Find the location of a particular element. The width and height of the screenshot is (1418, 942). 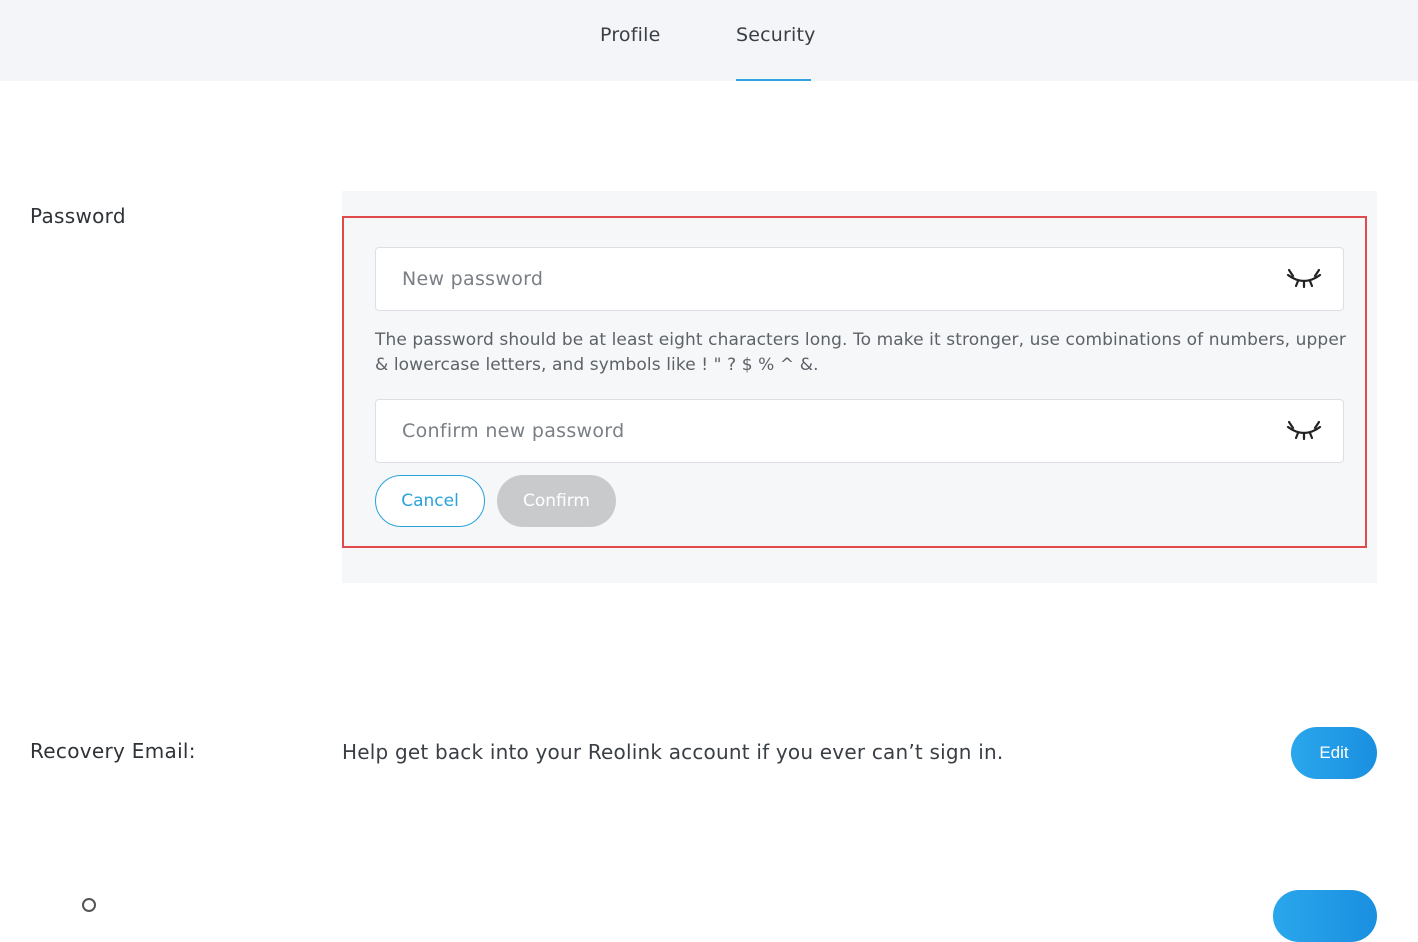

tab-security-label: Security is located at coordinates (776, 35).